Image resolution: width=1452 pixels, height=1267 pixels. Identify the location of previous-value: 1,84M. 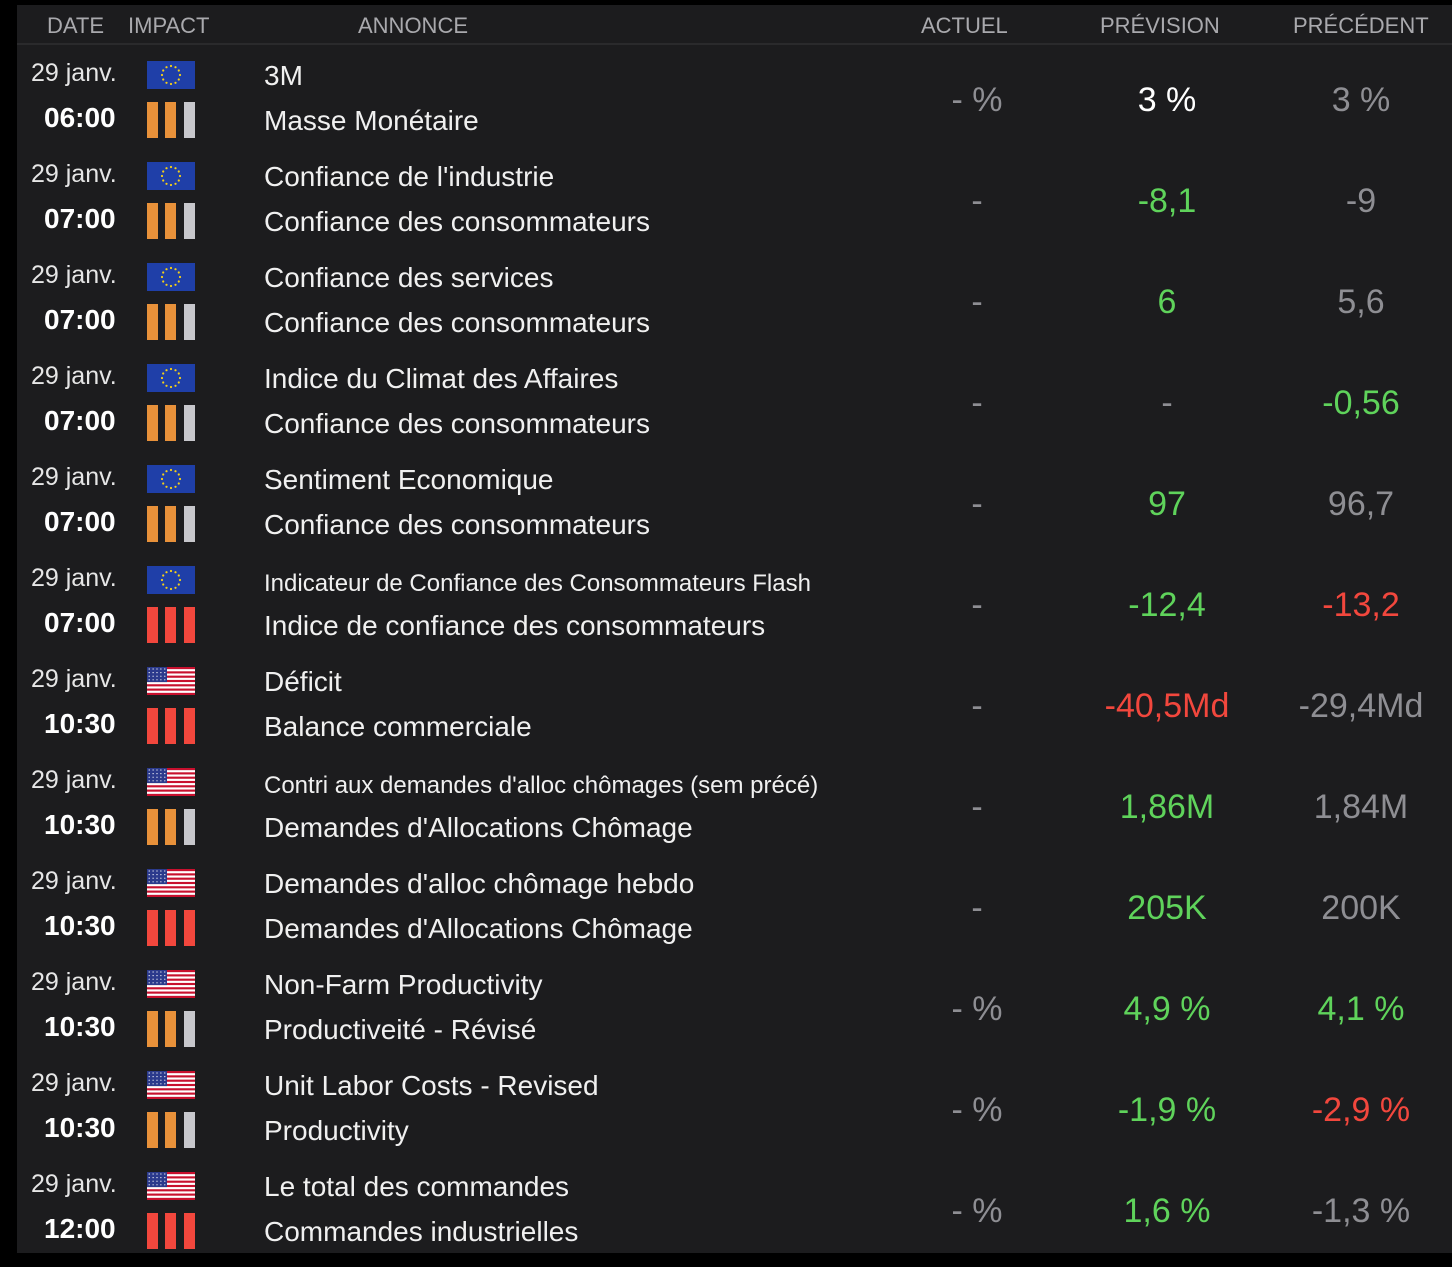
(1361, 807).